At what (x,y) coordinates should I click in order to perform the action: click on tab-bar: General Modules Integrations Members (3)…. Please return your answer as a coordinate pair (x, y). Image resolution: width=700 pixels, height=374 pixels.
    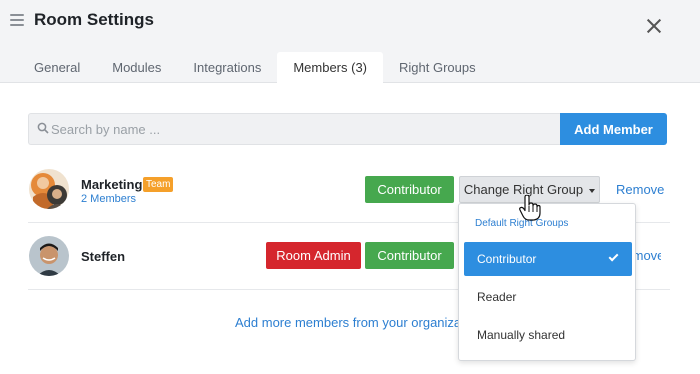
    Looking at the image, I should click on (255, 67).